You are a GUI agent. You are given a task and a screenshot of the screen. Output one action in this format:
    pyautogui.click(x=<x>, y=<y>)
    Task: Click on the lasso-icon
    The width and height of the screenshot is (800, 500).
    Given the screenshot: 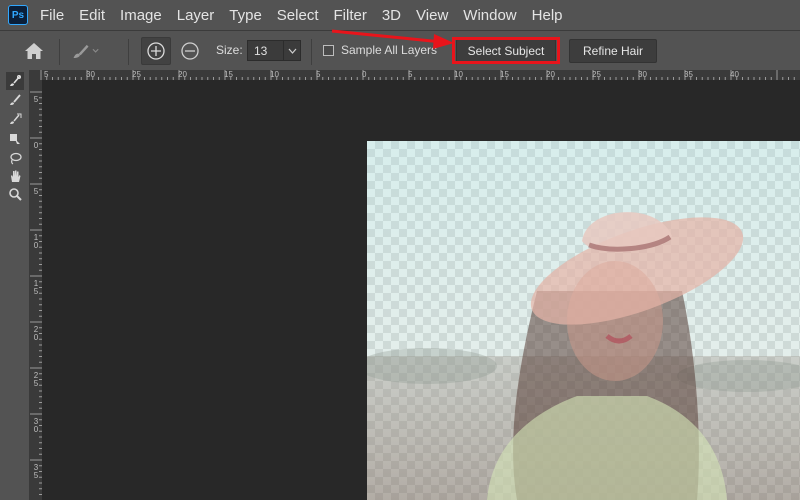 What is the action you would take?
    pyautogui.click(x=15, y=158)
    